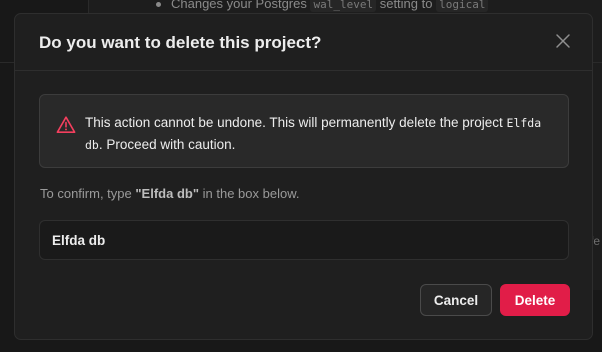  Describe the element at coordinates (239, 5) in the screenshot. I see `bullet-text-prefix: Changes your Postgres` at that location.